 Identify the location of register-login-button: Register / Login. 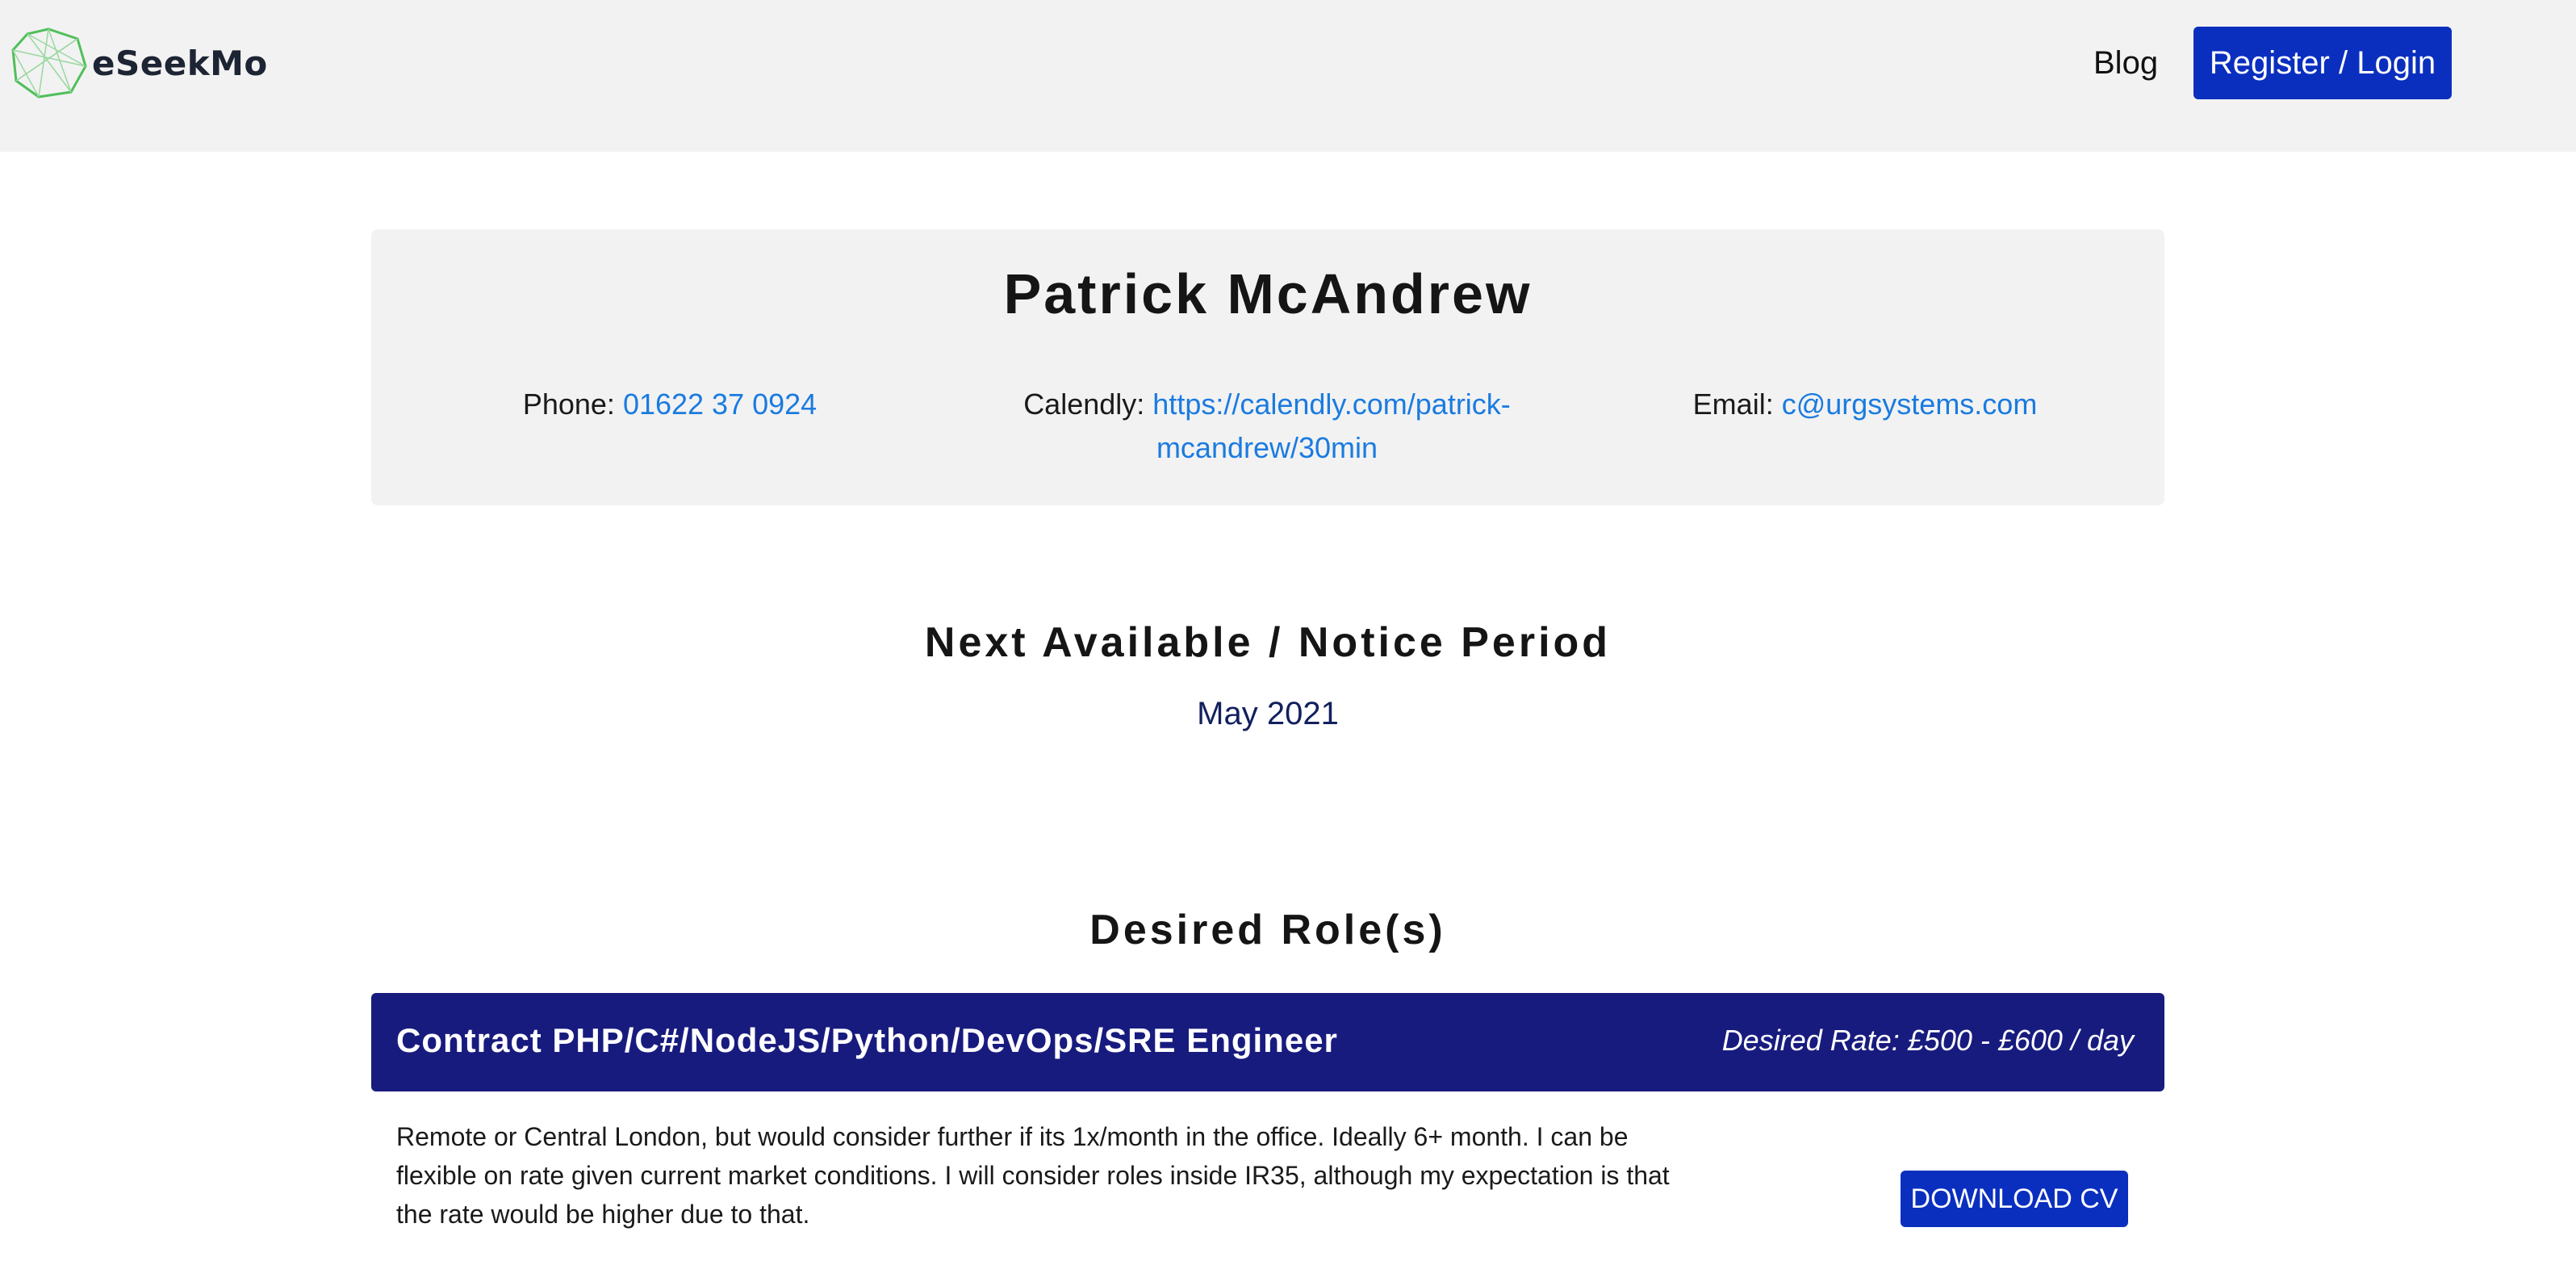
(2322, 63).